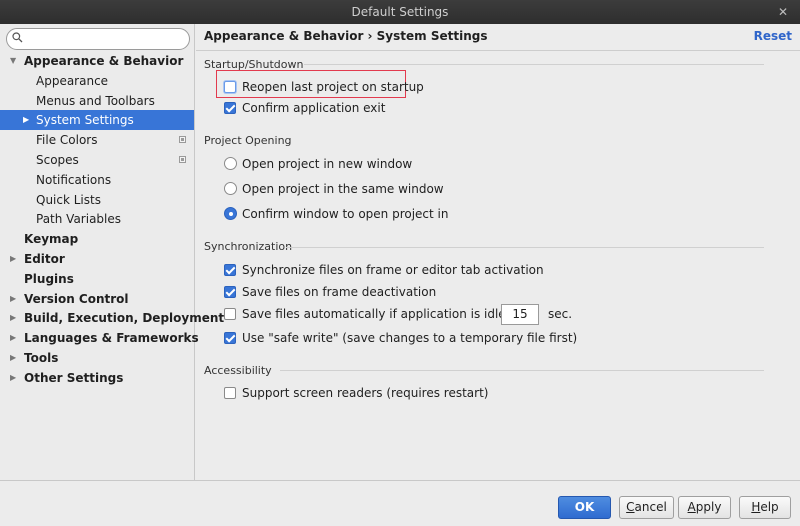  Describe the element at coordinates (345, 214) in the screenshot. I see `radio-label: Confirm window to open project in` at that location.